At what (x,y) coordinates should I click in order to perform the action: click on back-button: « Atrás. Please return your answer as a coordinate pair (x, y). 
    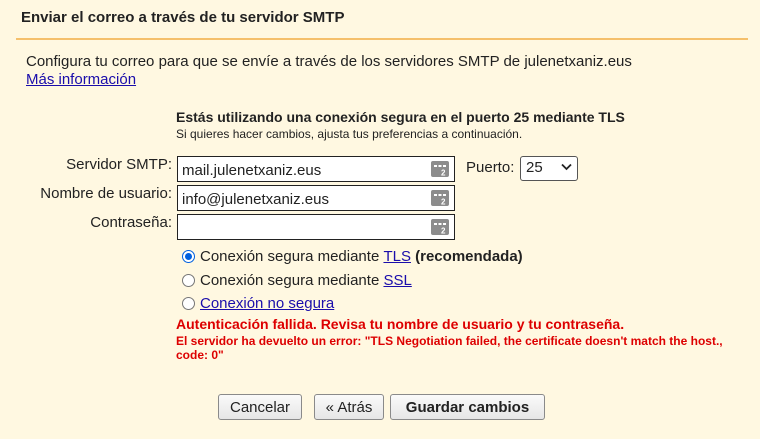
    Looking at the image, I should click on (349, 407).